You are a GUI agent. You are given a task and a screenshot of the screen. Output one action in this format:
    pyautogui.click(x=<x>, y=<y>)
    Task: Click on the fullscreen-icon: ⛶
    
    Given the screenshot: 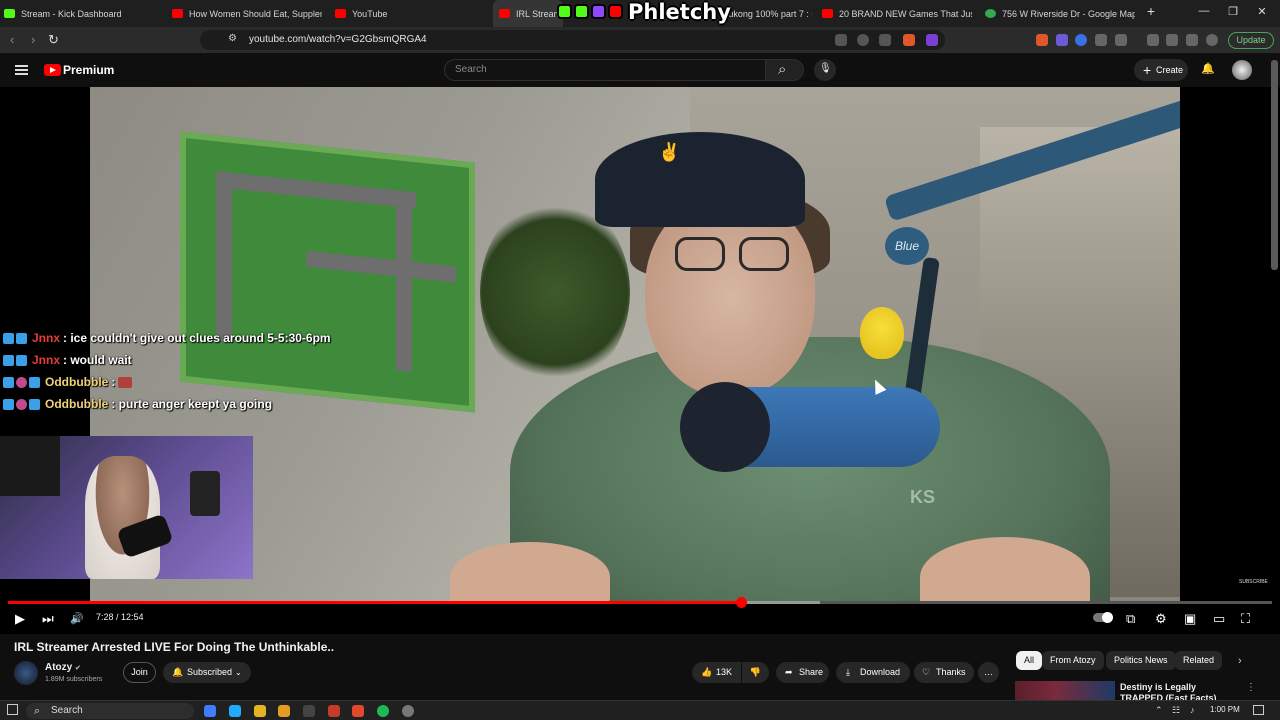 What is the action you would take?
    pyautogui.click(x=1245, y=619)
    